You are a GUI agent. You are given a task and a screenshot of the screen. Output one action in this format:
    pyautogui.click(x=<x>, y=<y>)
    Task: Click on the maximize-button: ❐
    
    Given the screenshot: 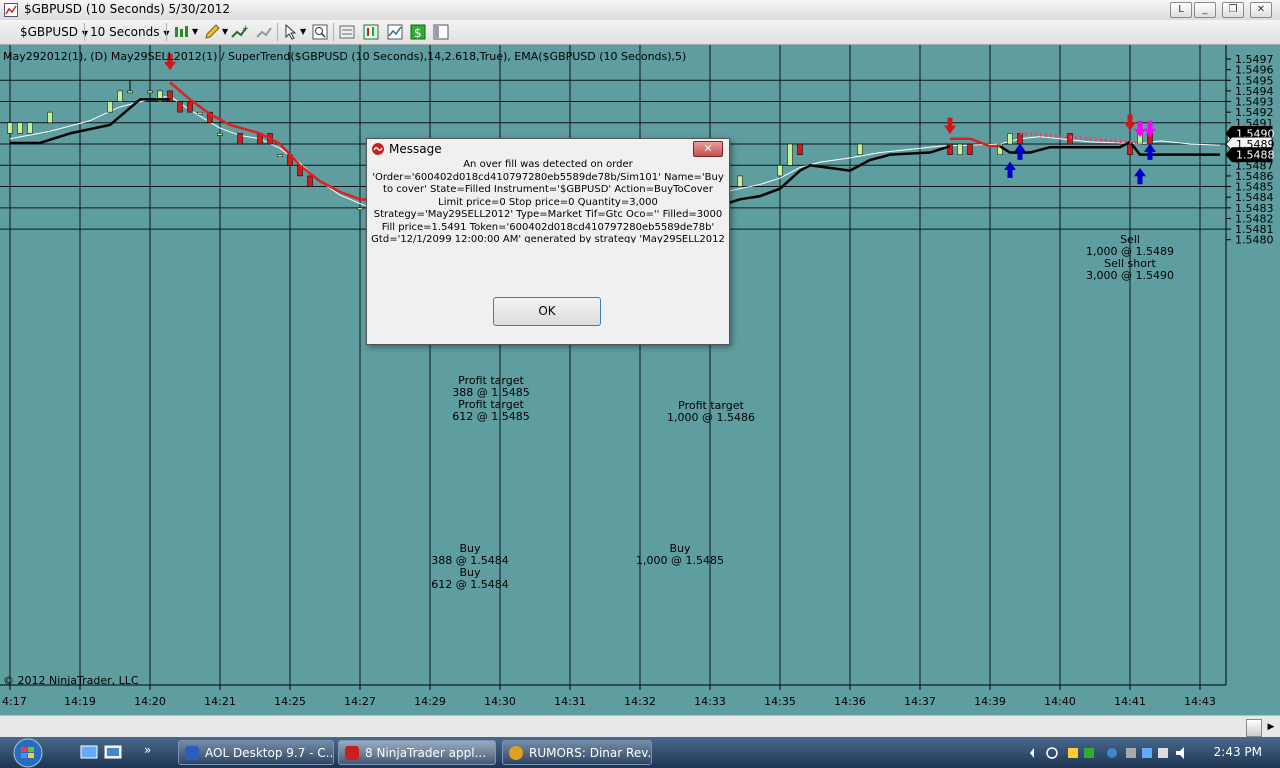 What is the action you would take?
    pyautogui.click(x=1233, y=10)
    